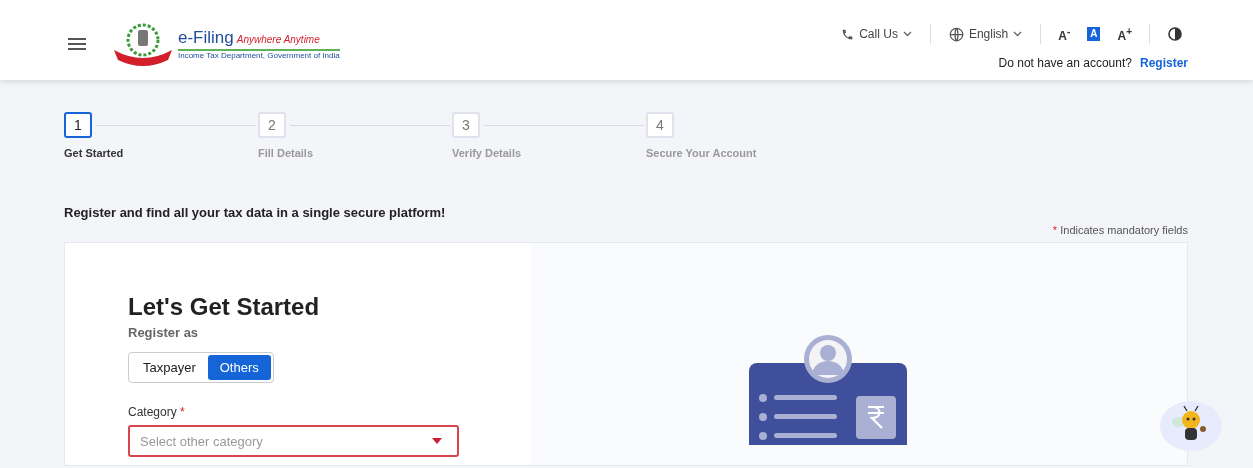 The width and height of the screenshot is (1253, 468). What do you see at coordinates (163, 332) in the screenshot?
I see `register-as-label: Register as` at bounding box center [163, 332].